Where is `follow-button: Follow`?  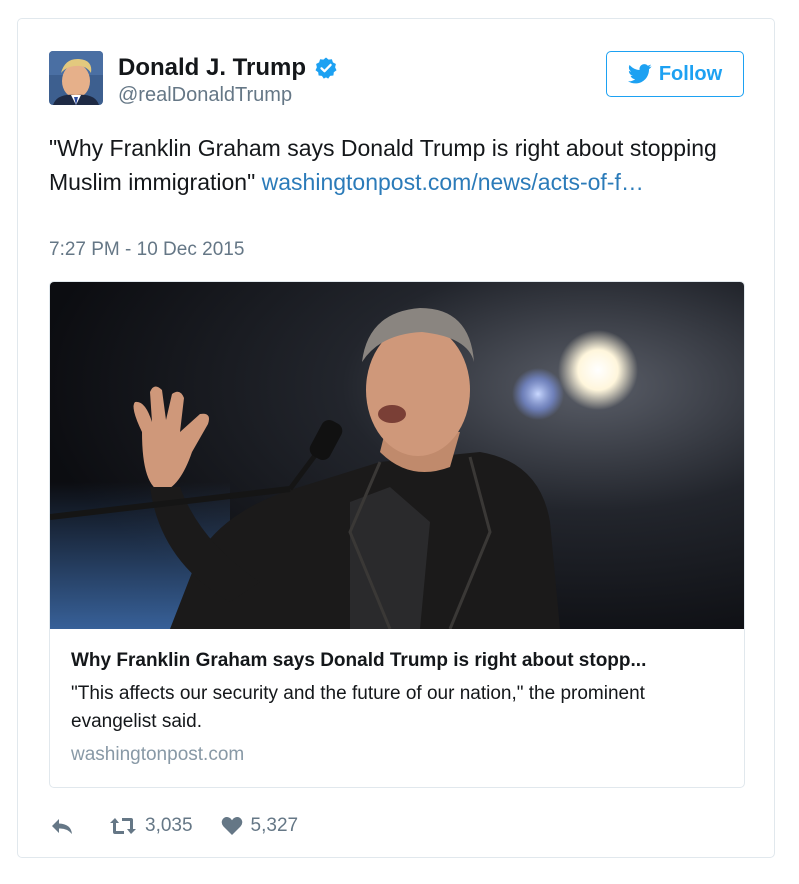
follow-button: Follow is located at coordinates (675, 74).